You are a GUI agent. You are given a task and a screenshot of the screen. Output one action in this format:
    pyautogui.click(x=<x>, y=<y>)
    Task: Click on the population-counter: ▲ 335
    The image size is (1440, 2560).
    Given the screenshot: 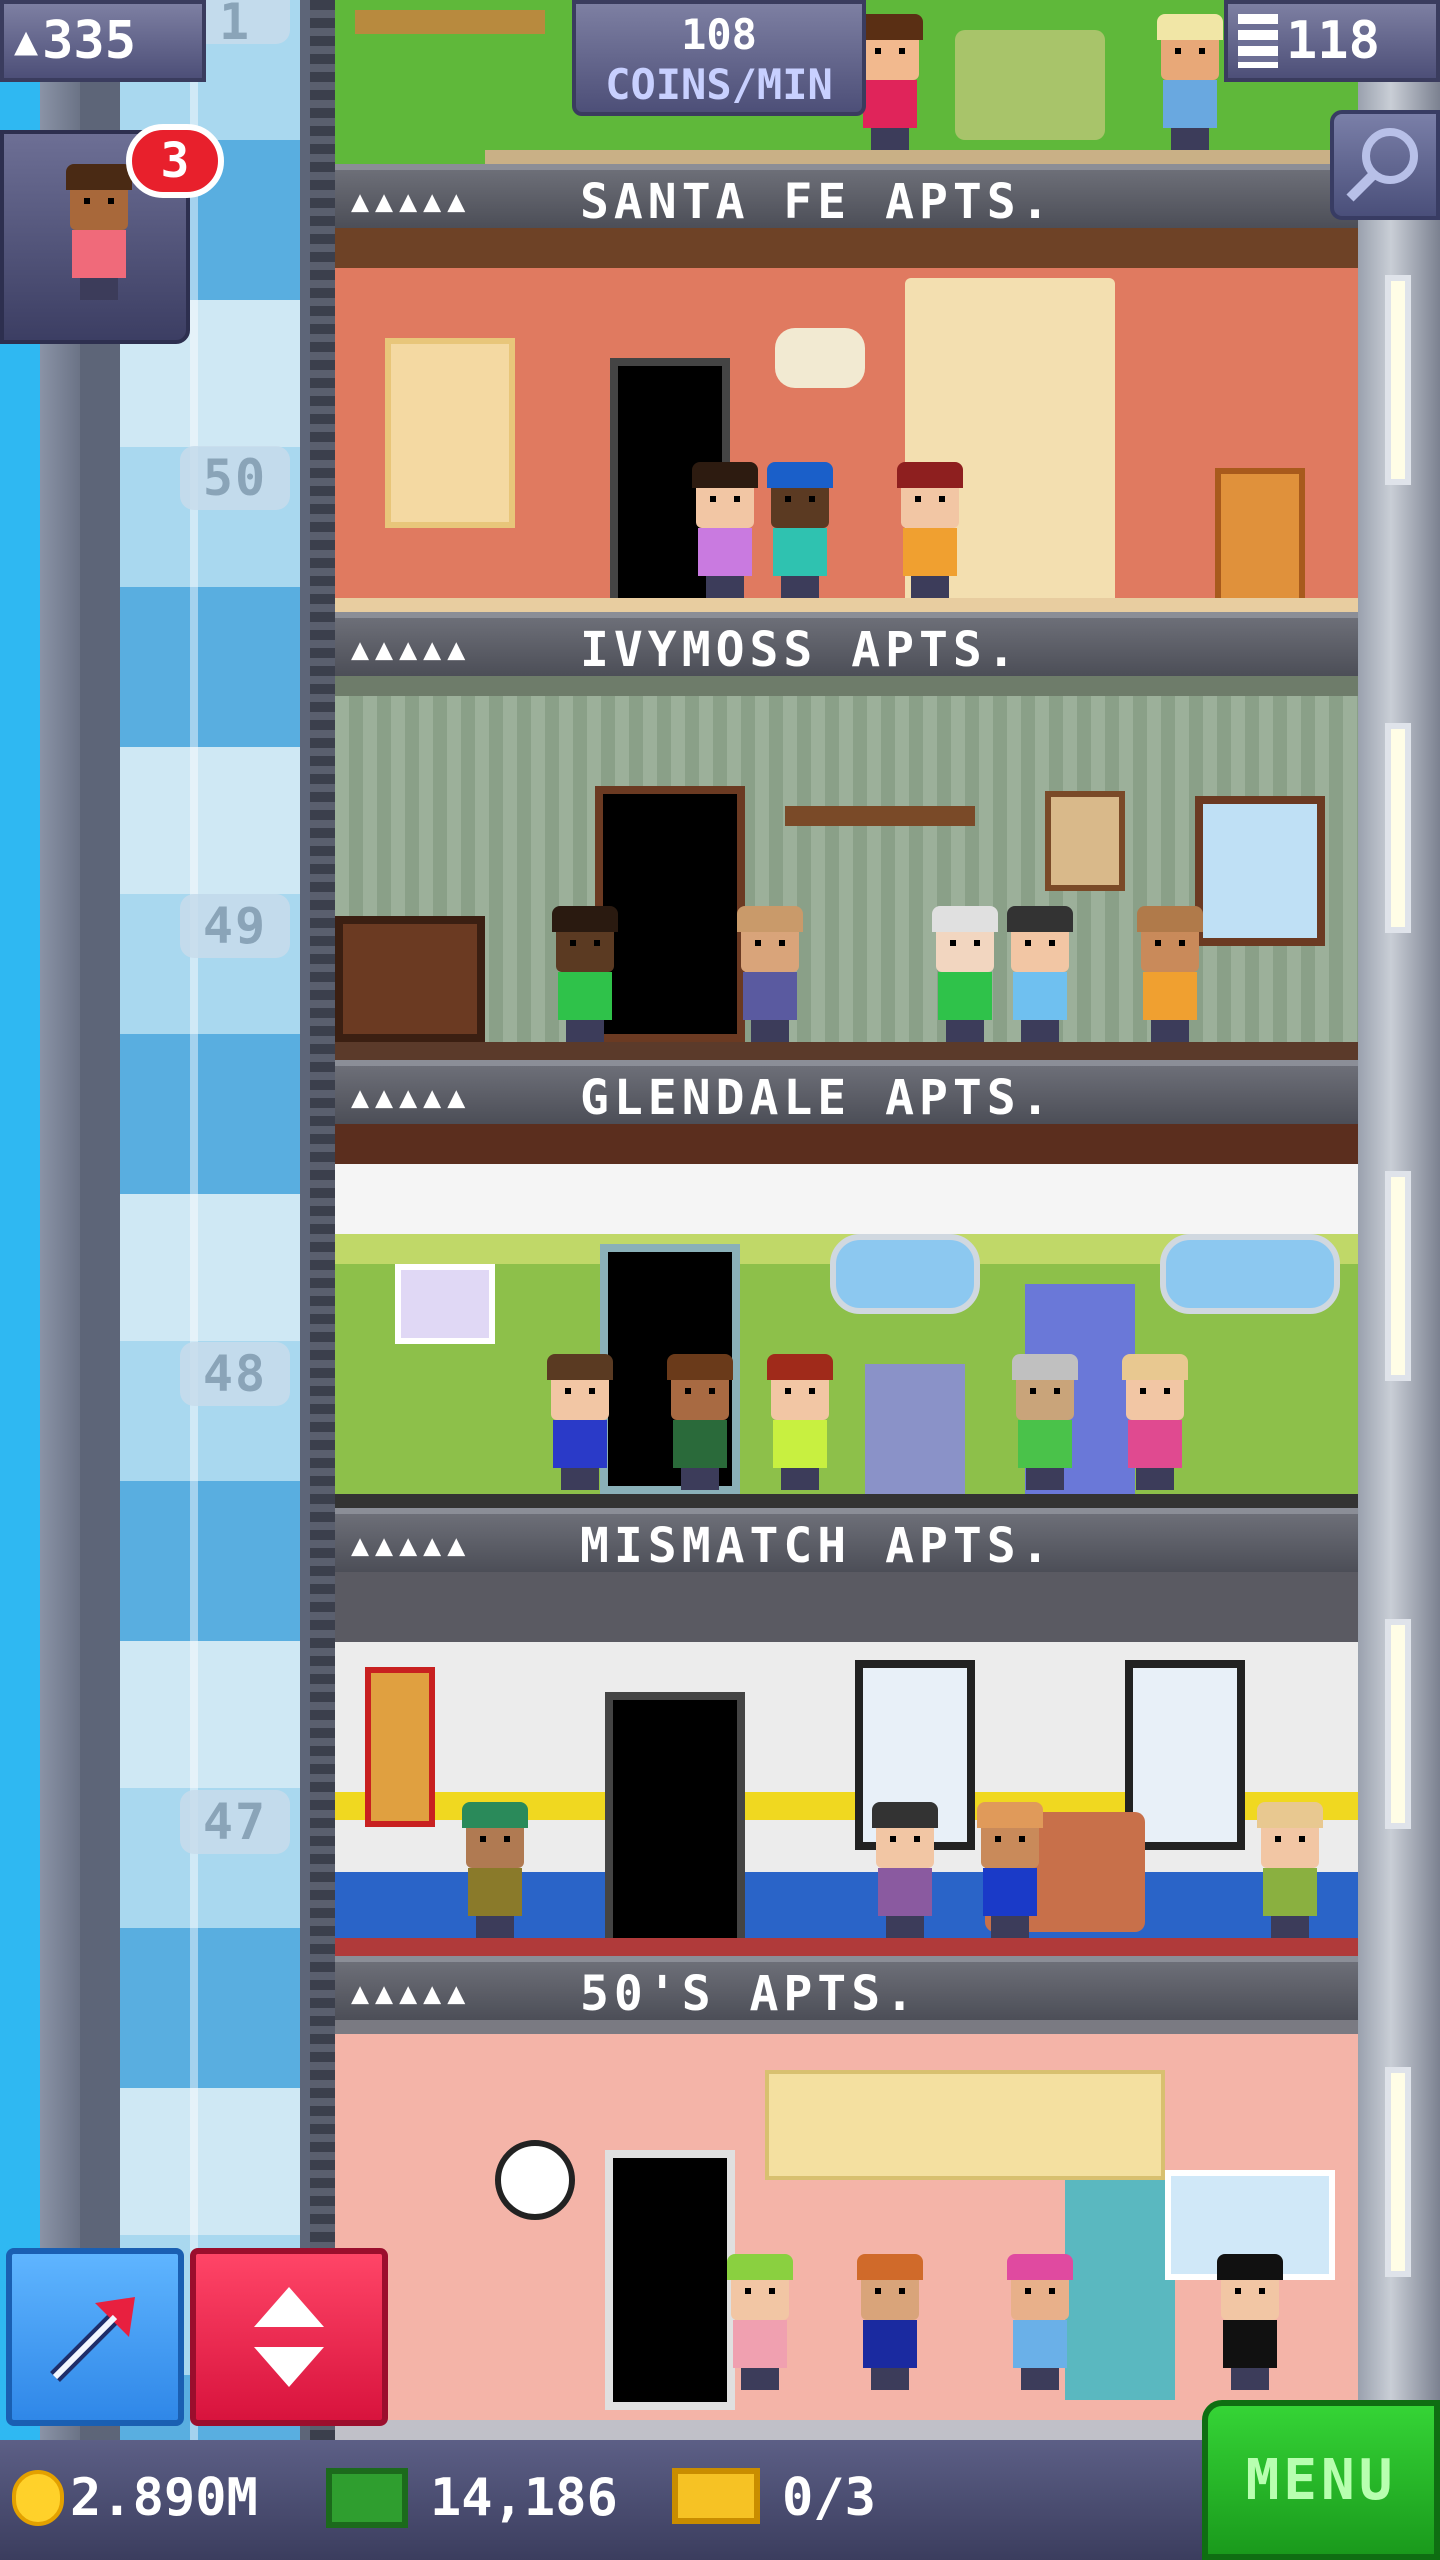 What is the action you would take?
    pyautogui.click(x=103, y=41)
    